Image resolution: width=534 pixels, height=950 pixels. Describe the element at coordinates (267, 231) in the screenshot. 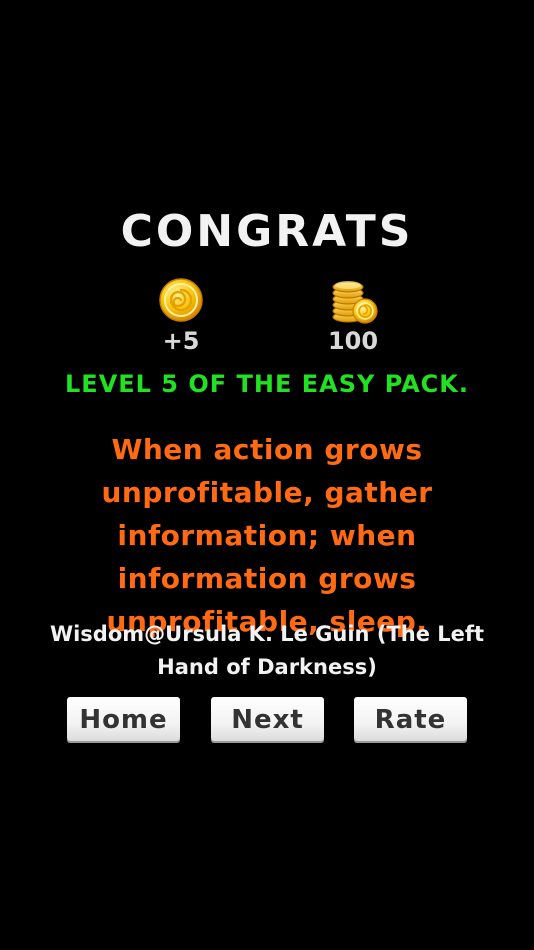

I see `congrats-title: CONGRATS` at that location.